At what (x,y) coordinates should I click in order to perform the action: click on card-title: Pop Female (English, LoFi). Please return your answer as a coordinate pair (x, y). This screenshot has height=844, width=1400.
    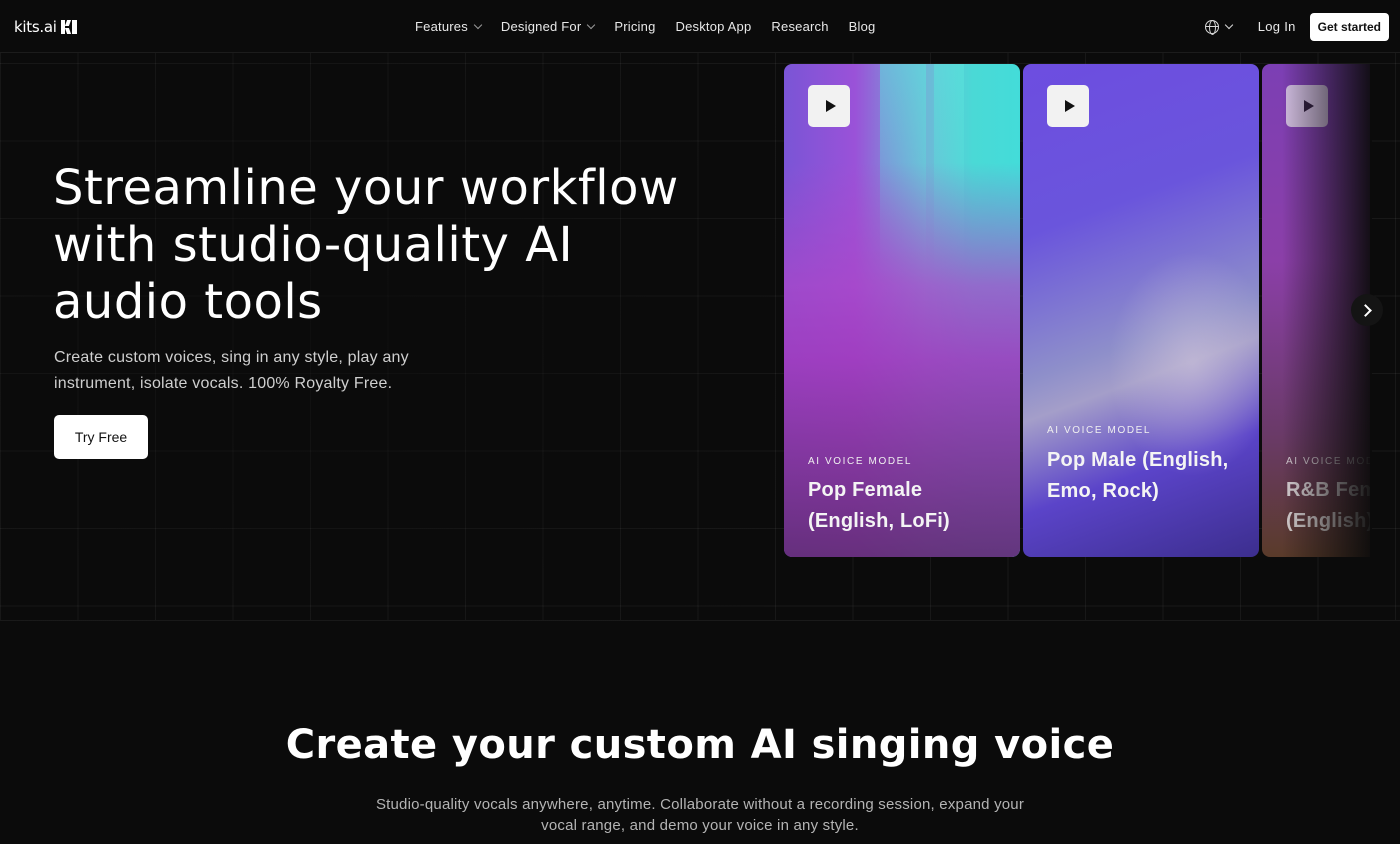
    Looking at the image, I should click on (879, 505).